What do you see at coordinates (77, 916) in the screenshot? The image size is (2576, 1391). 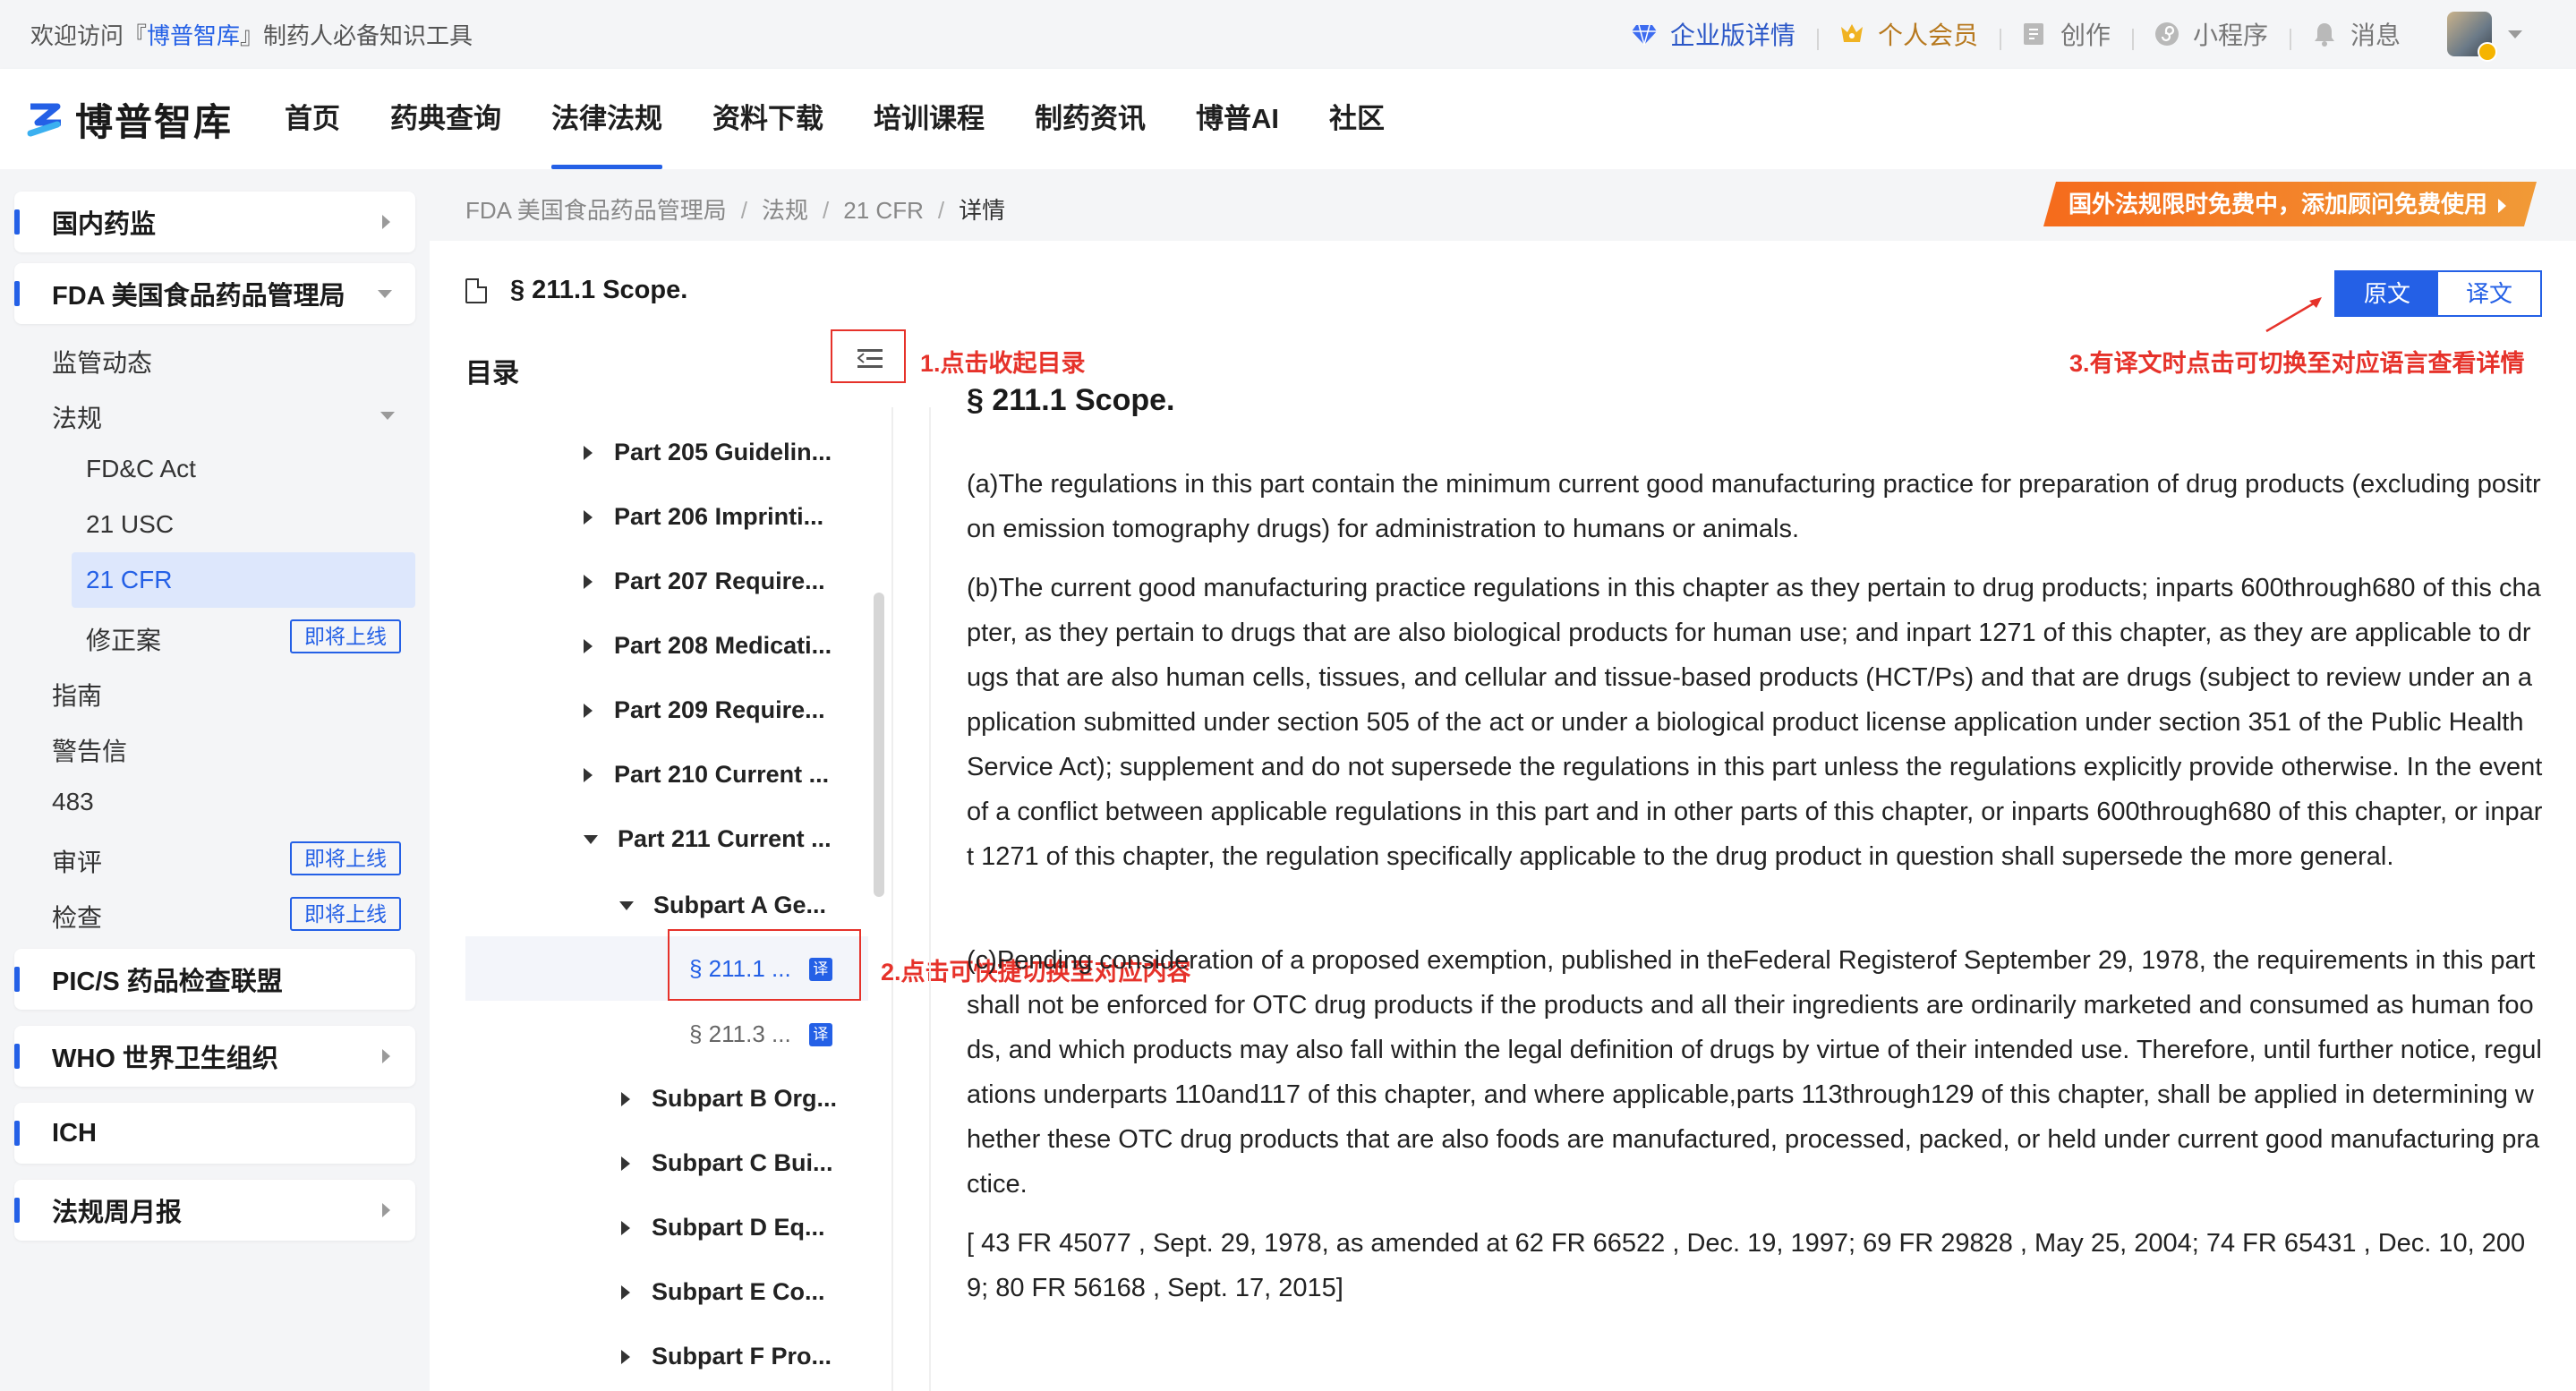 I see `sidebar-item-inspection: 检查` at bounding box center [77, 916].